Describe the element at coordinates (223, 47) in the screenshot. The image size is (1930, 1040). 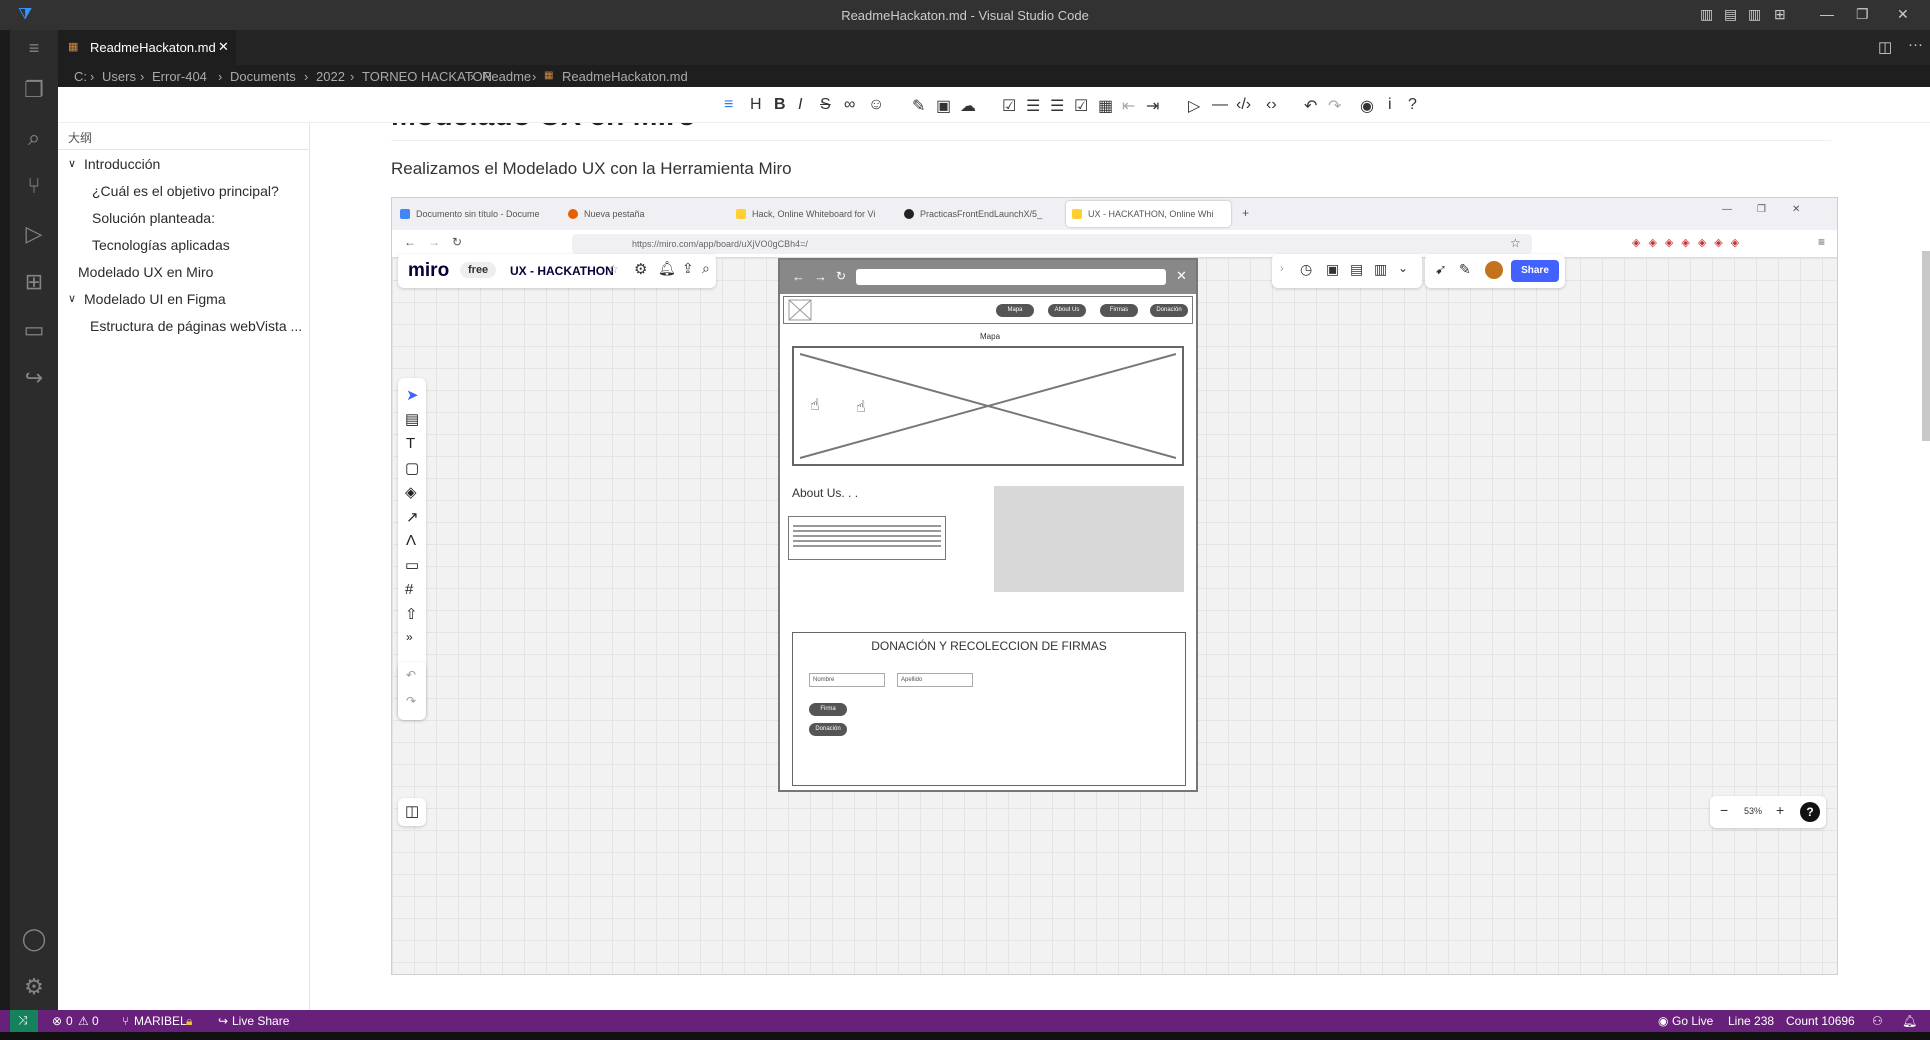
I see `close-tab-icon: ✕` at that location.